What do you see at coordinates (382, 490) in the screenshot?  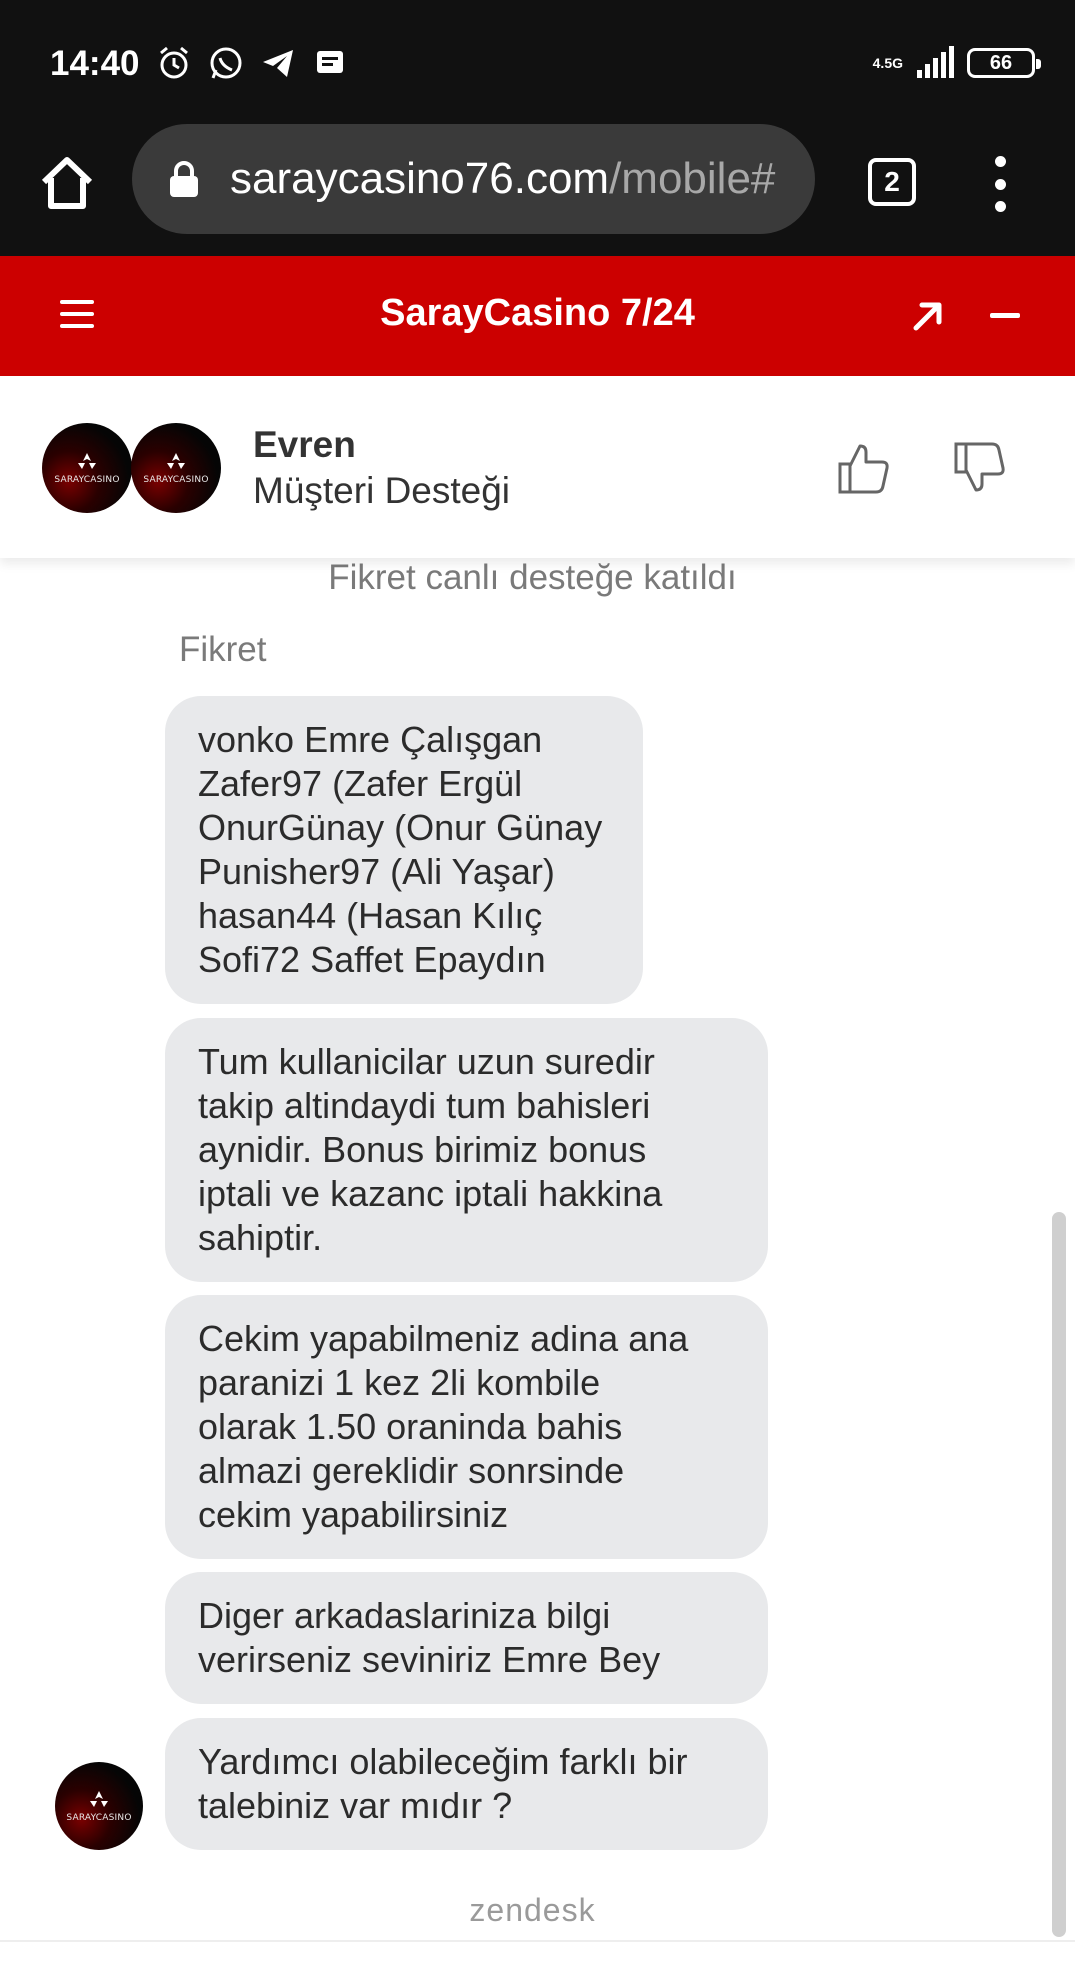 I see `agent-role: Müşteri Desteği` at bounding box center [382, 490].